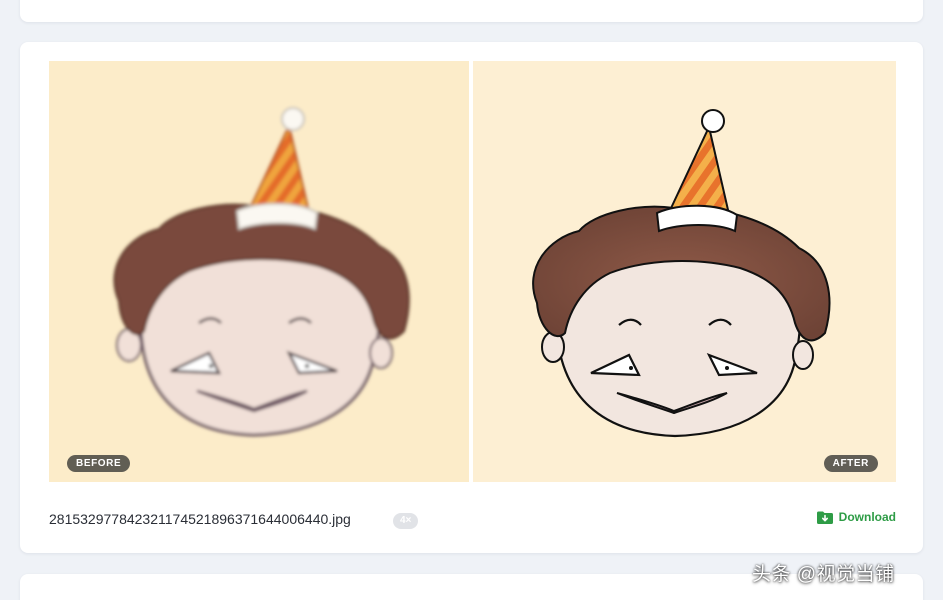 The height and width of the screenshot is (600, 943). I want to click on scale-badge: 4×, so click(406, 521).